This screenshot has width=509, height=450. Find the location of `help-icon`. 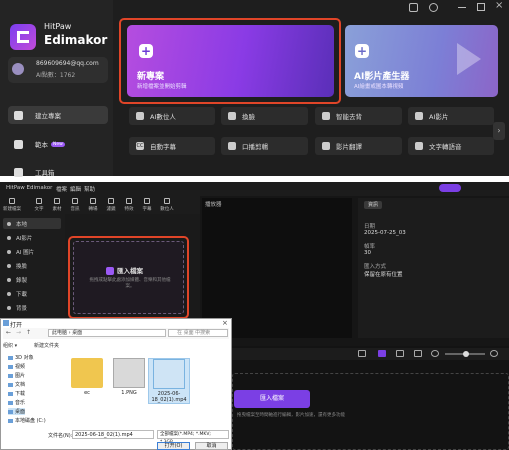

help-icon is located at coordinates (433, 7).